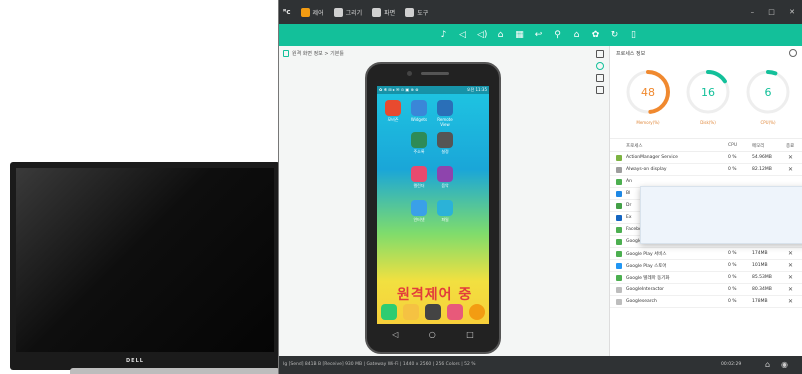  Describe the element at coordinates (410, 12) in the screenshot. I see `tools-icon` at that location.